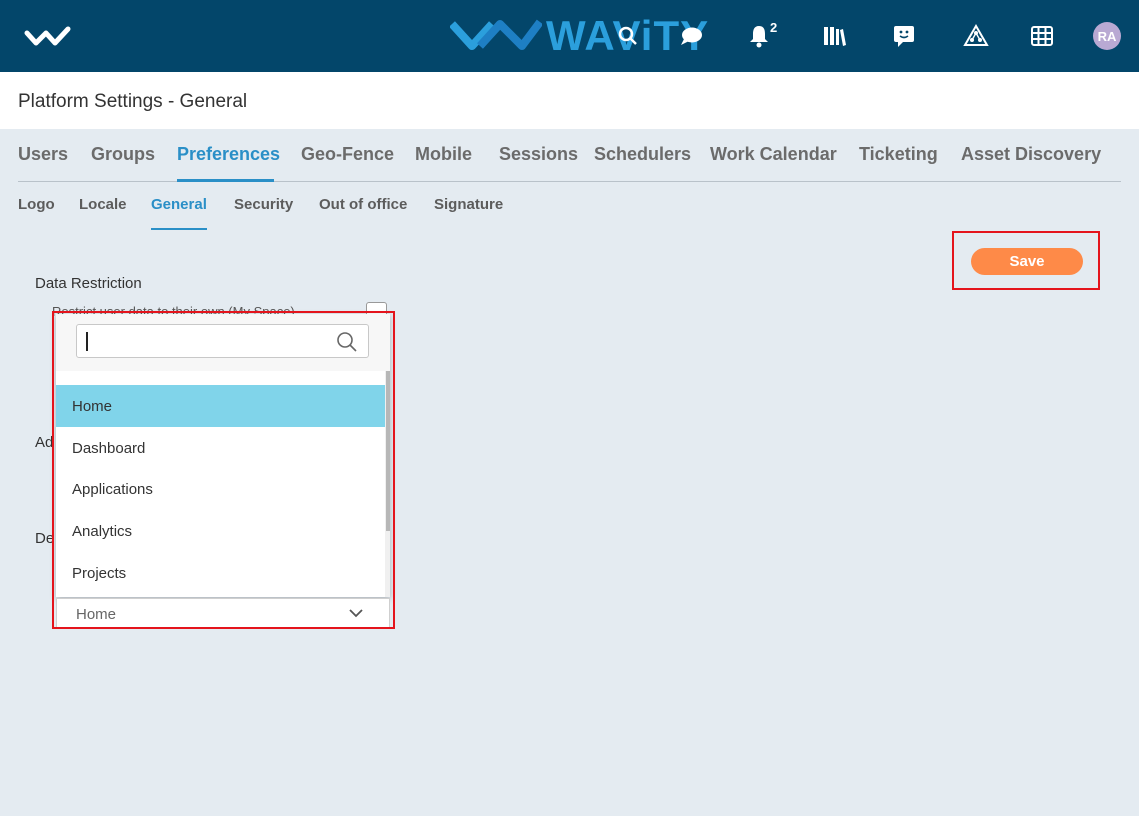 The height and width of the screenshot is (816, 1139). Describe the element at coordinates (356, 613) in the screenshot. I see `chevron-down-icon` at that location.